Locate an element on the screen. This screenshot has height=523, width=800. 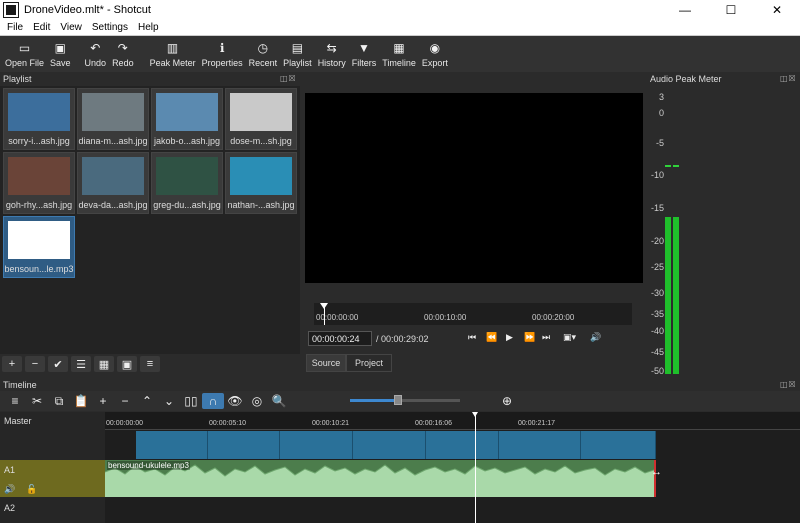
duration-label: / 00:00:29:02 is located at coordinates (402, 339).